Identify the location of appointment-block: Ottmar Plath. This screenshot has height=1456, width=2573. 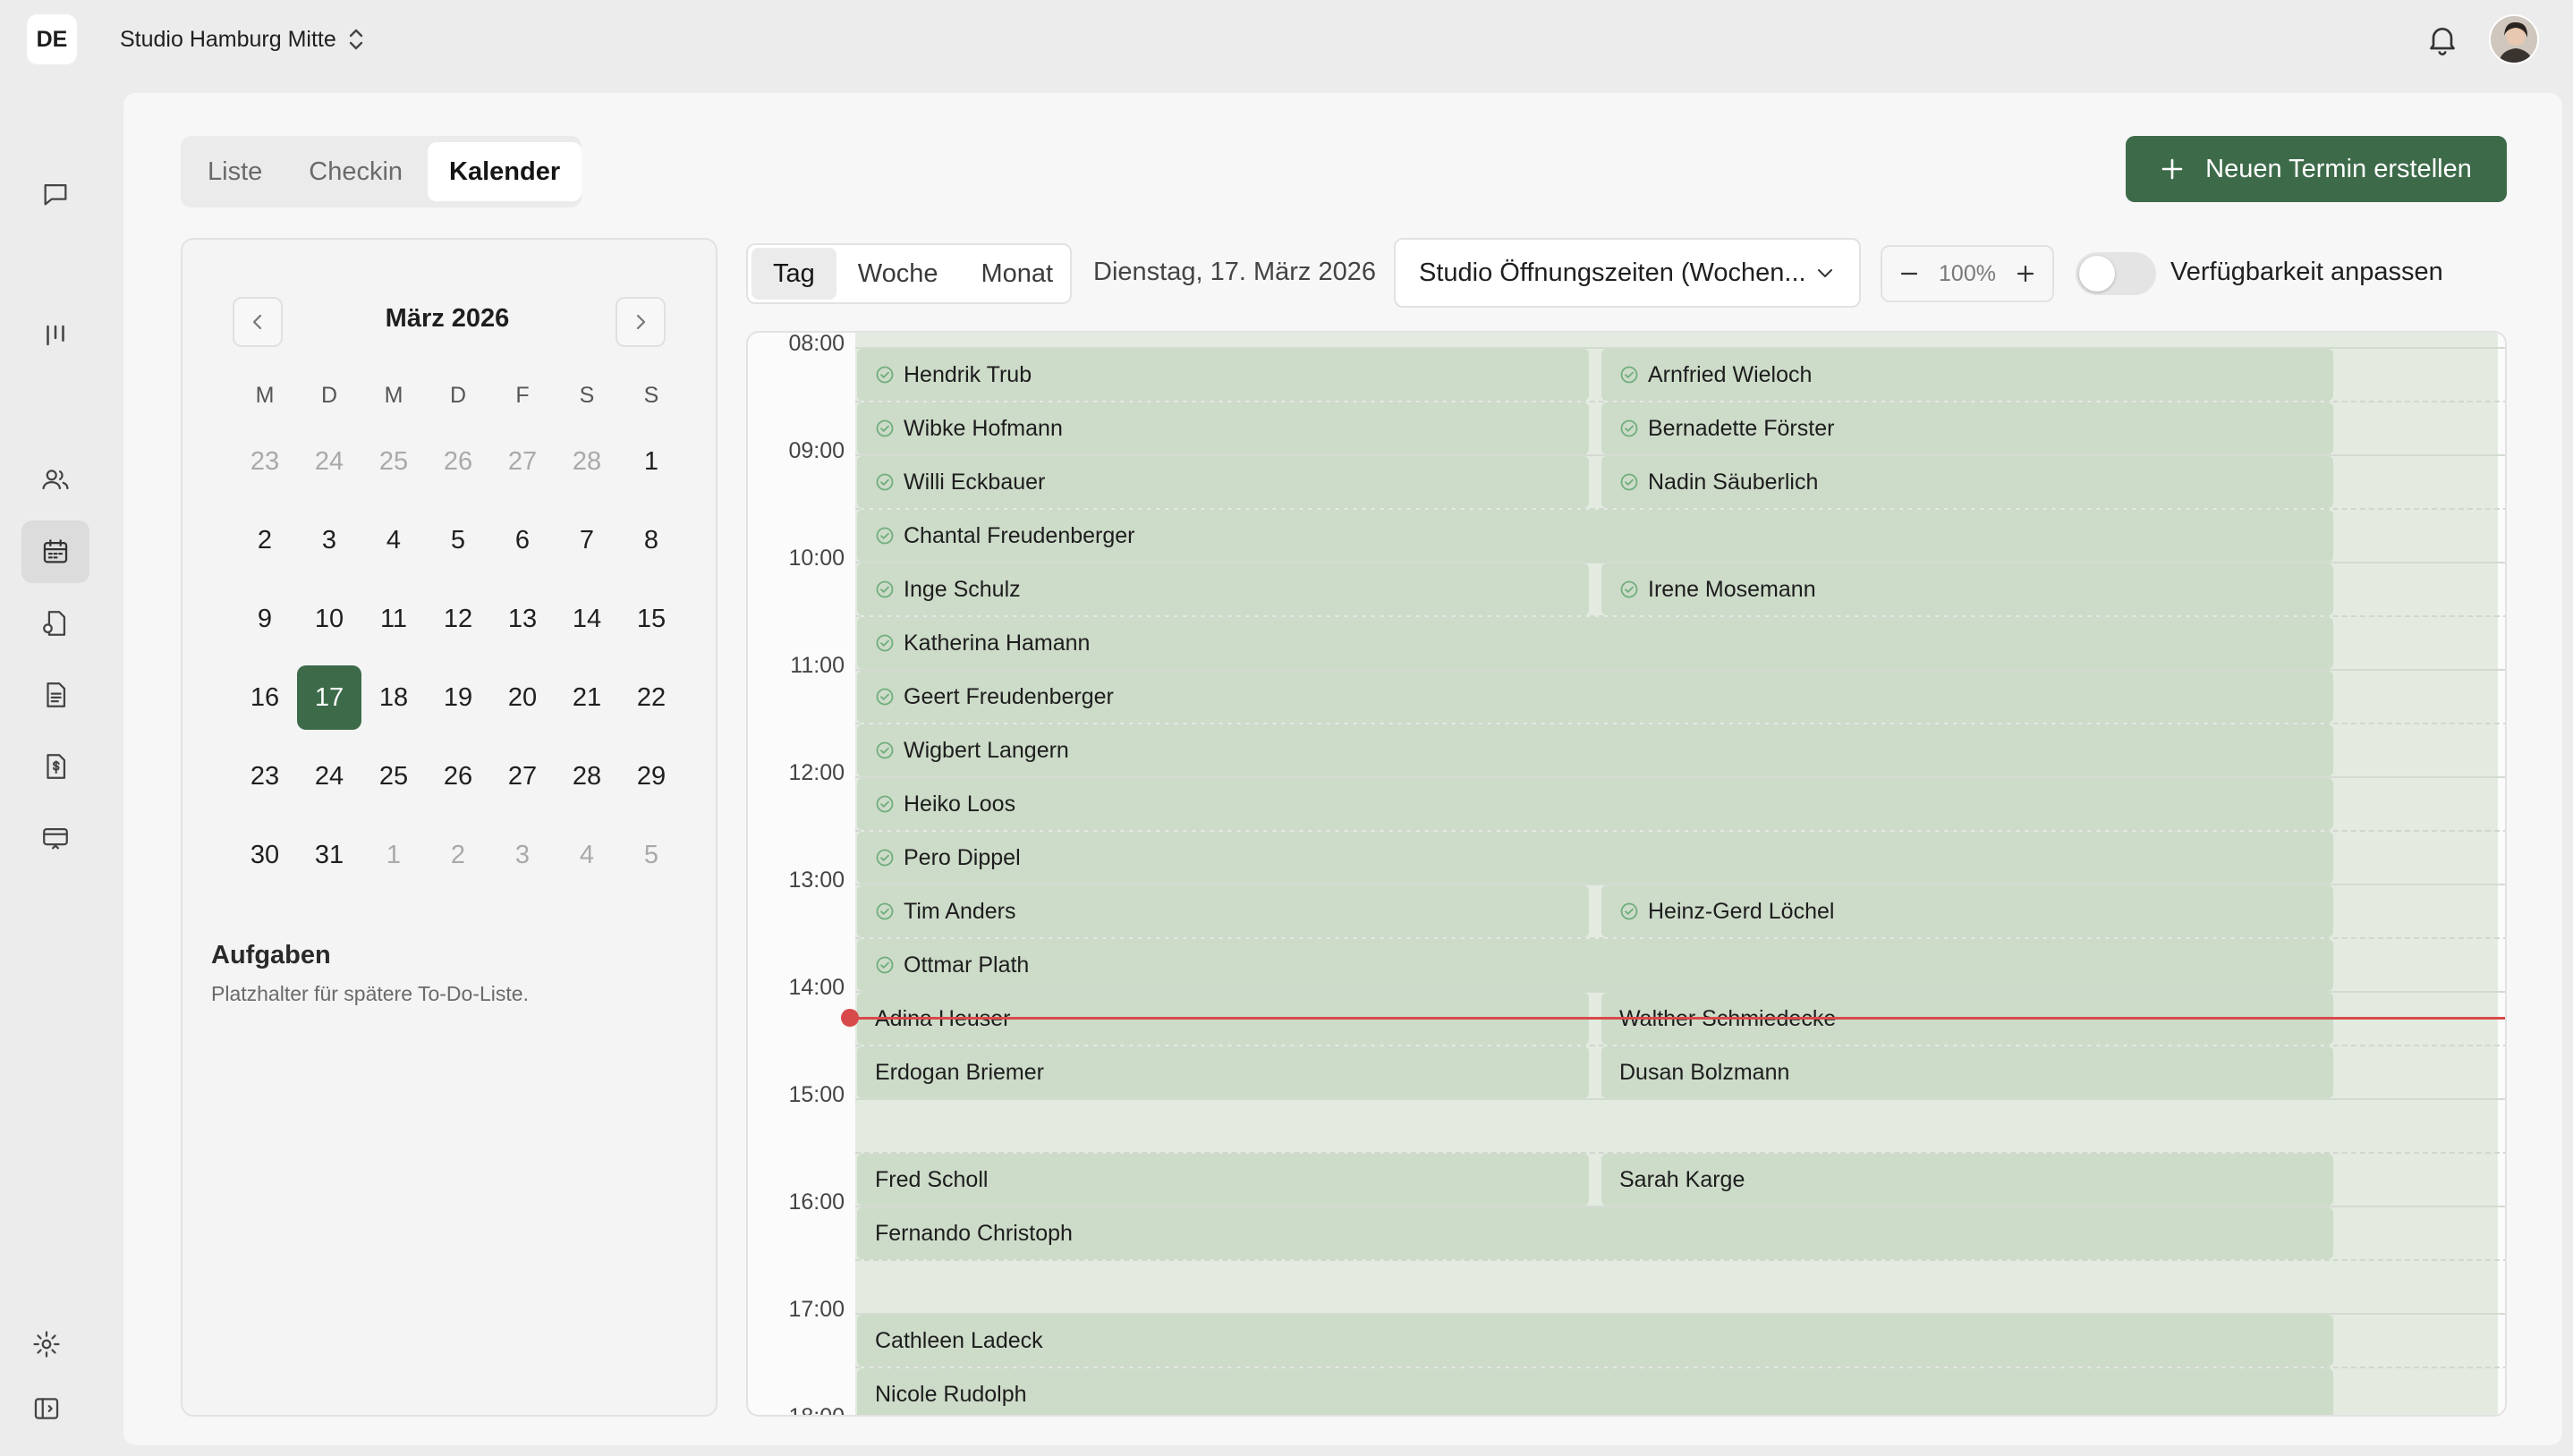
(1595, 965).